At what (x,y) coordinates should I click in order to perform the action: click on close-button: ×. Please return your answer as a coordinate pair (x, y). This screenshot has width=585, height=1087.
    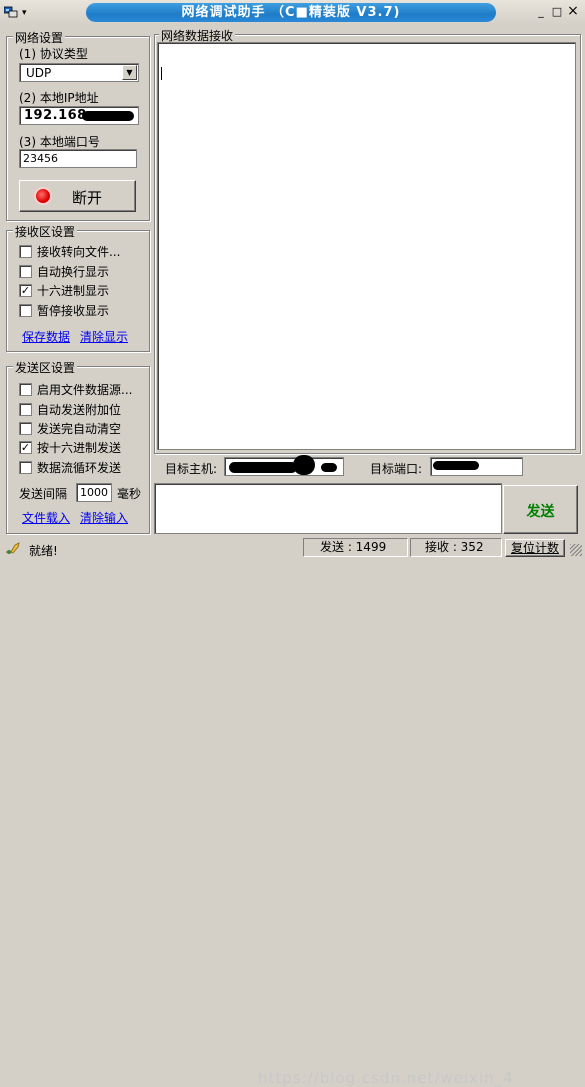
    Looking at the image, I should click on (573, 12).